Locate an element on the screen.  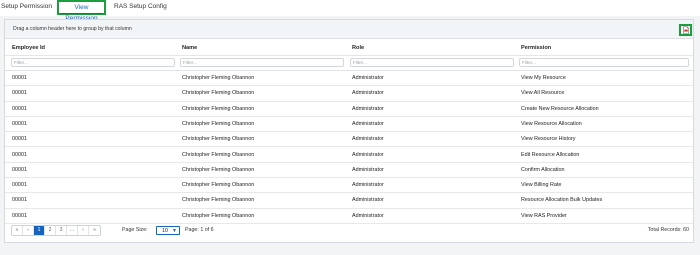
page-size-value: 10 is located at coordinates (165, 231).